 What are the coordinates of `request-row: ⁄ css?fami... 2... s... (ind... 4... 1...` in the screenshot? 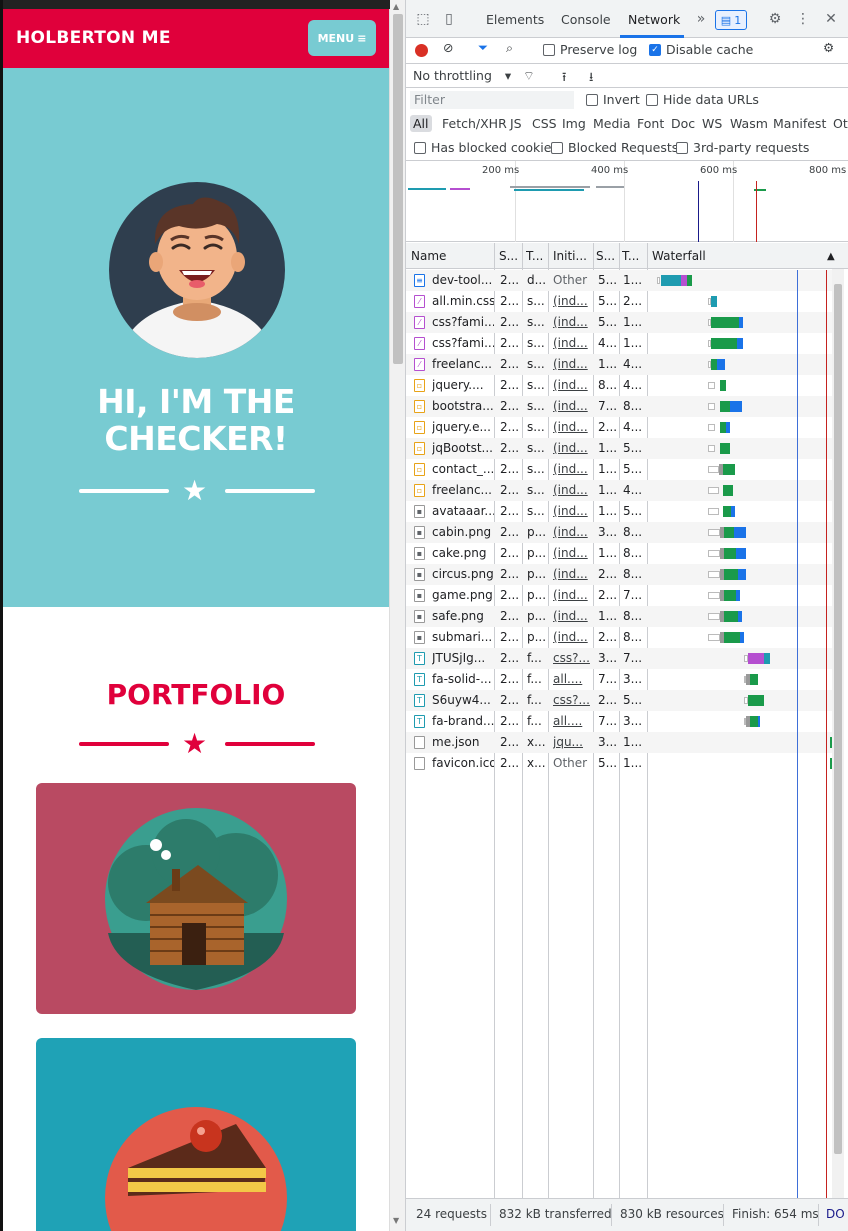 It's located at (619, 343).